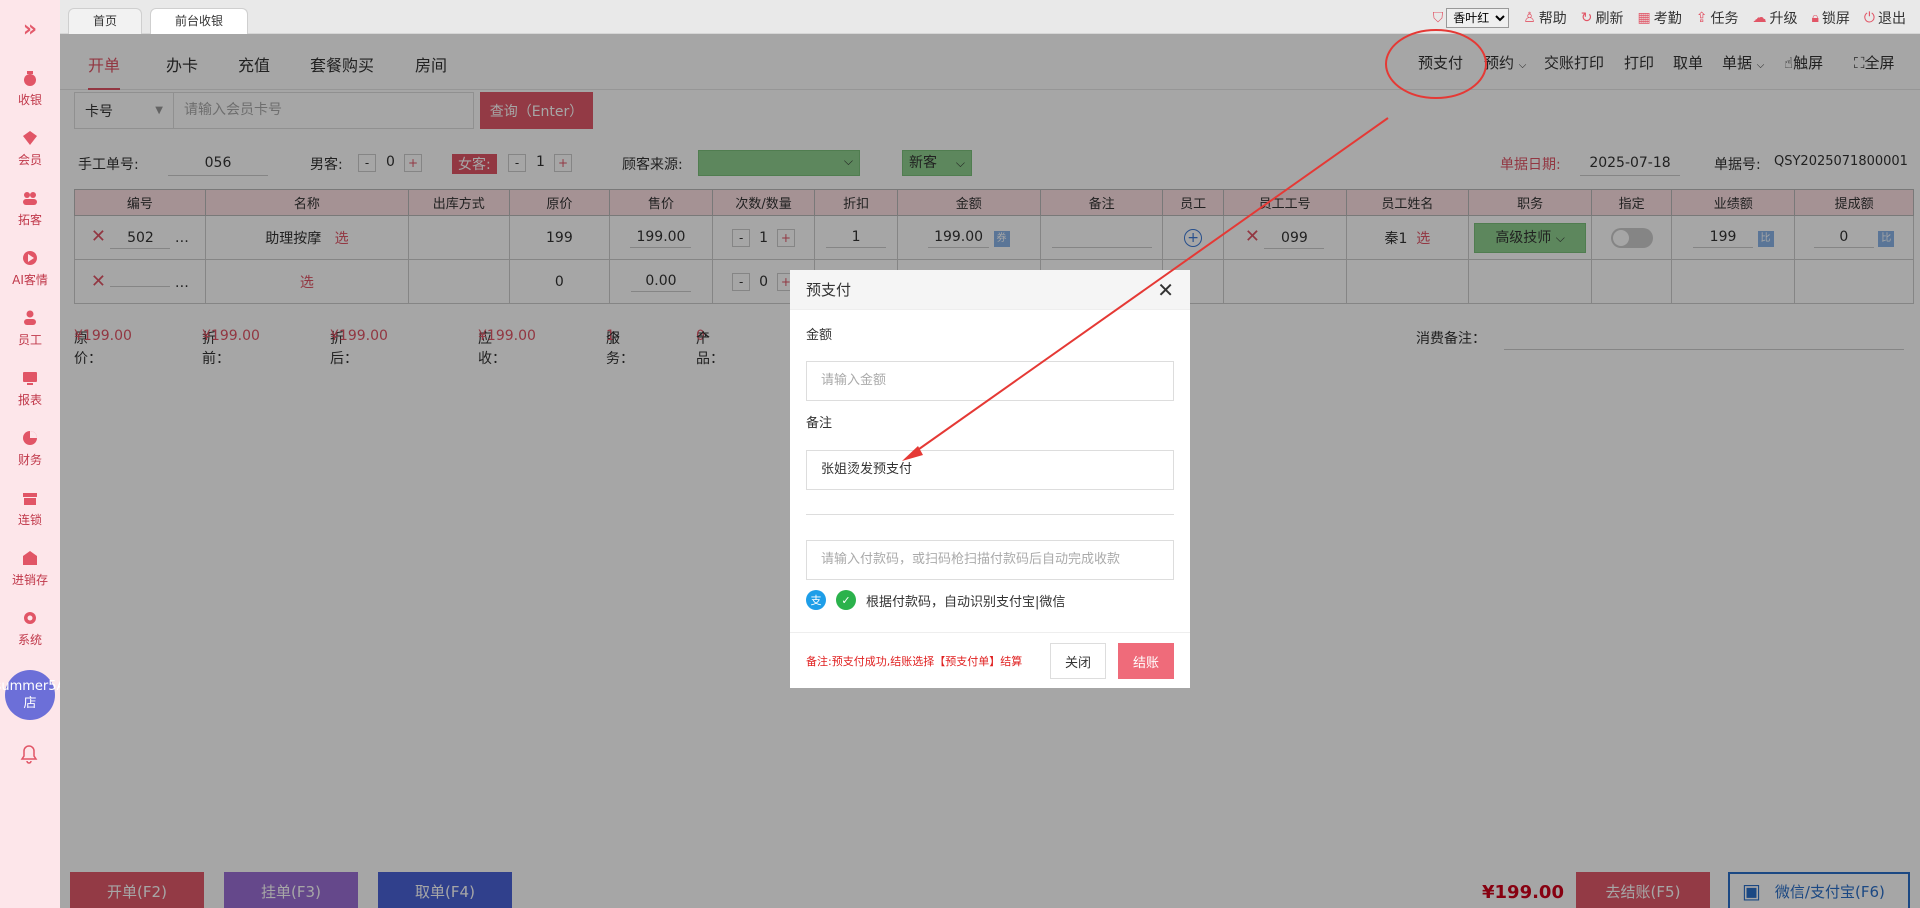 The height and width of the screenshot is (908, 1920). What do you see at coordinates (990, 560) in the screenshot?
I see `paycode-input: 请输入付款码，或扫码枪扫描付款码后自动完成收款` at bounding box center [990, 560].